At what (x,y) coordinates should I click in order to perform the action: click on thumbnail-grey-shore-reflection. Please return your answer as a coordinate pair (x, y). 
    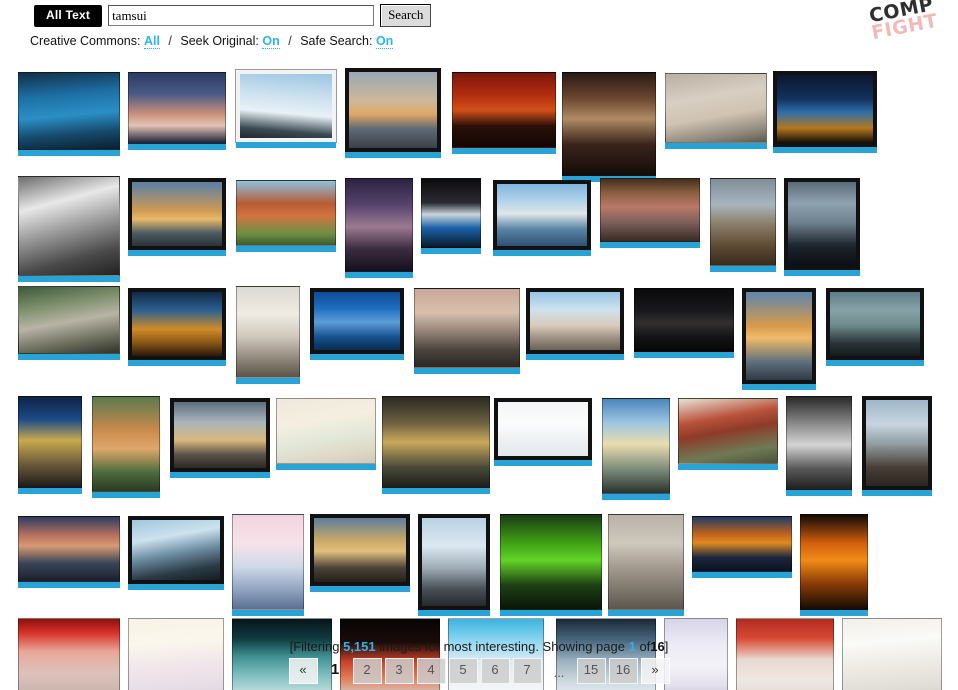
    Looking at the image, I should click on (69, 229).